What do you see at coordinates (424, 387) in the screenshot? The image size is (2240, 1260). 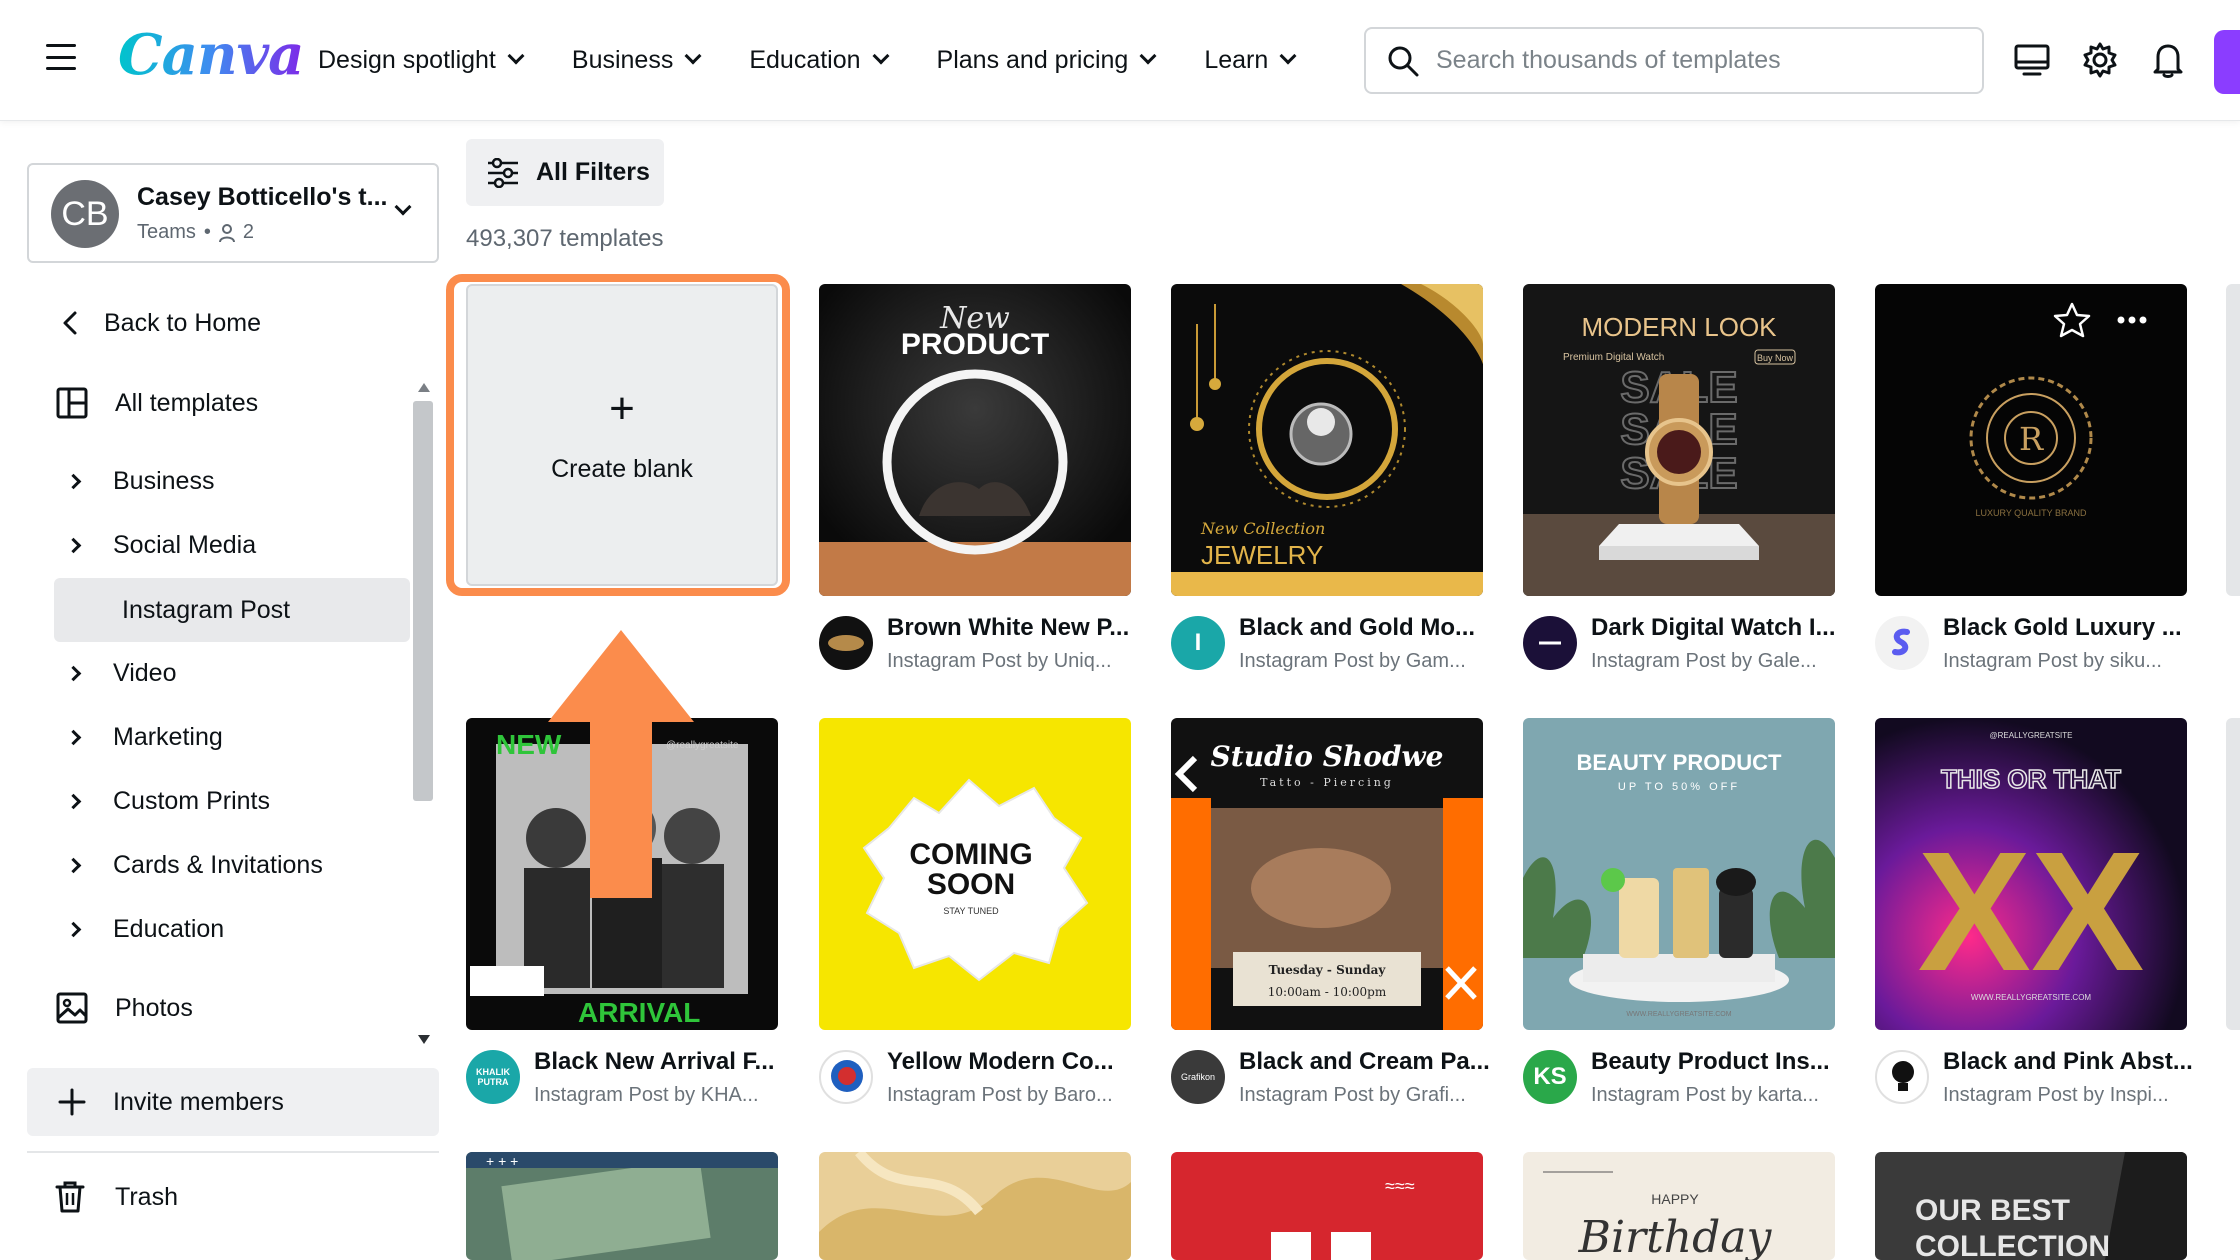 I see `scroll-up-arrow-icon` at bounding box center [424, 387].